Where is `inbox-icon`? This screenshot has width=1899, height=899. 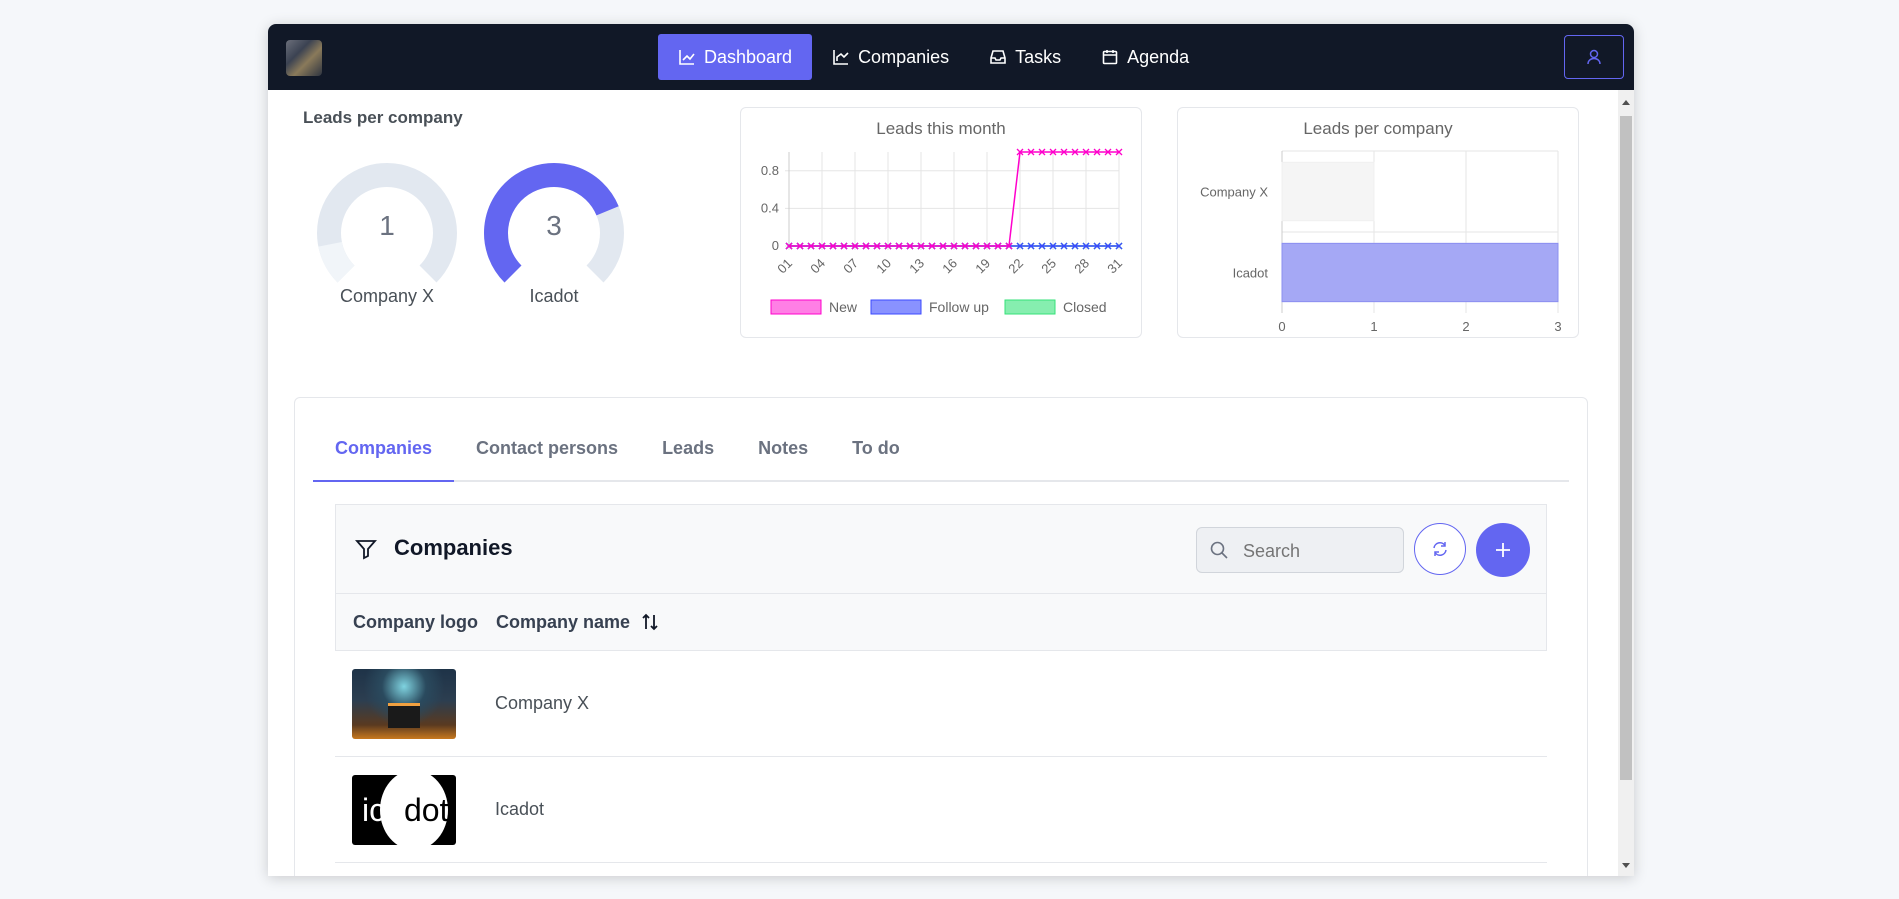
inbox-icon is located at coordinates (998, 57).